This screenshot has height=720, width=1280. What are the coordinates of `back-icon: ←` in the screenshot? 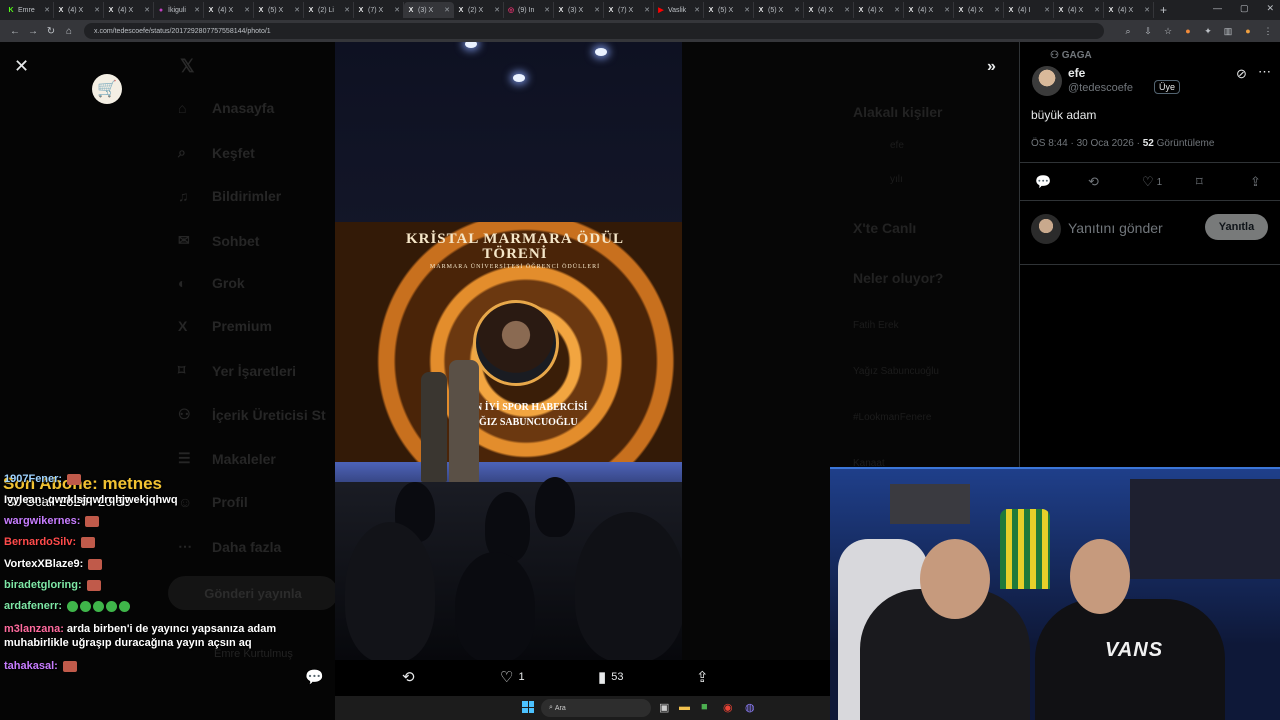 It's located at (15, 31).